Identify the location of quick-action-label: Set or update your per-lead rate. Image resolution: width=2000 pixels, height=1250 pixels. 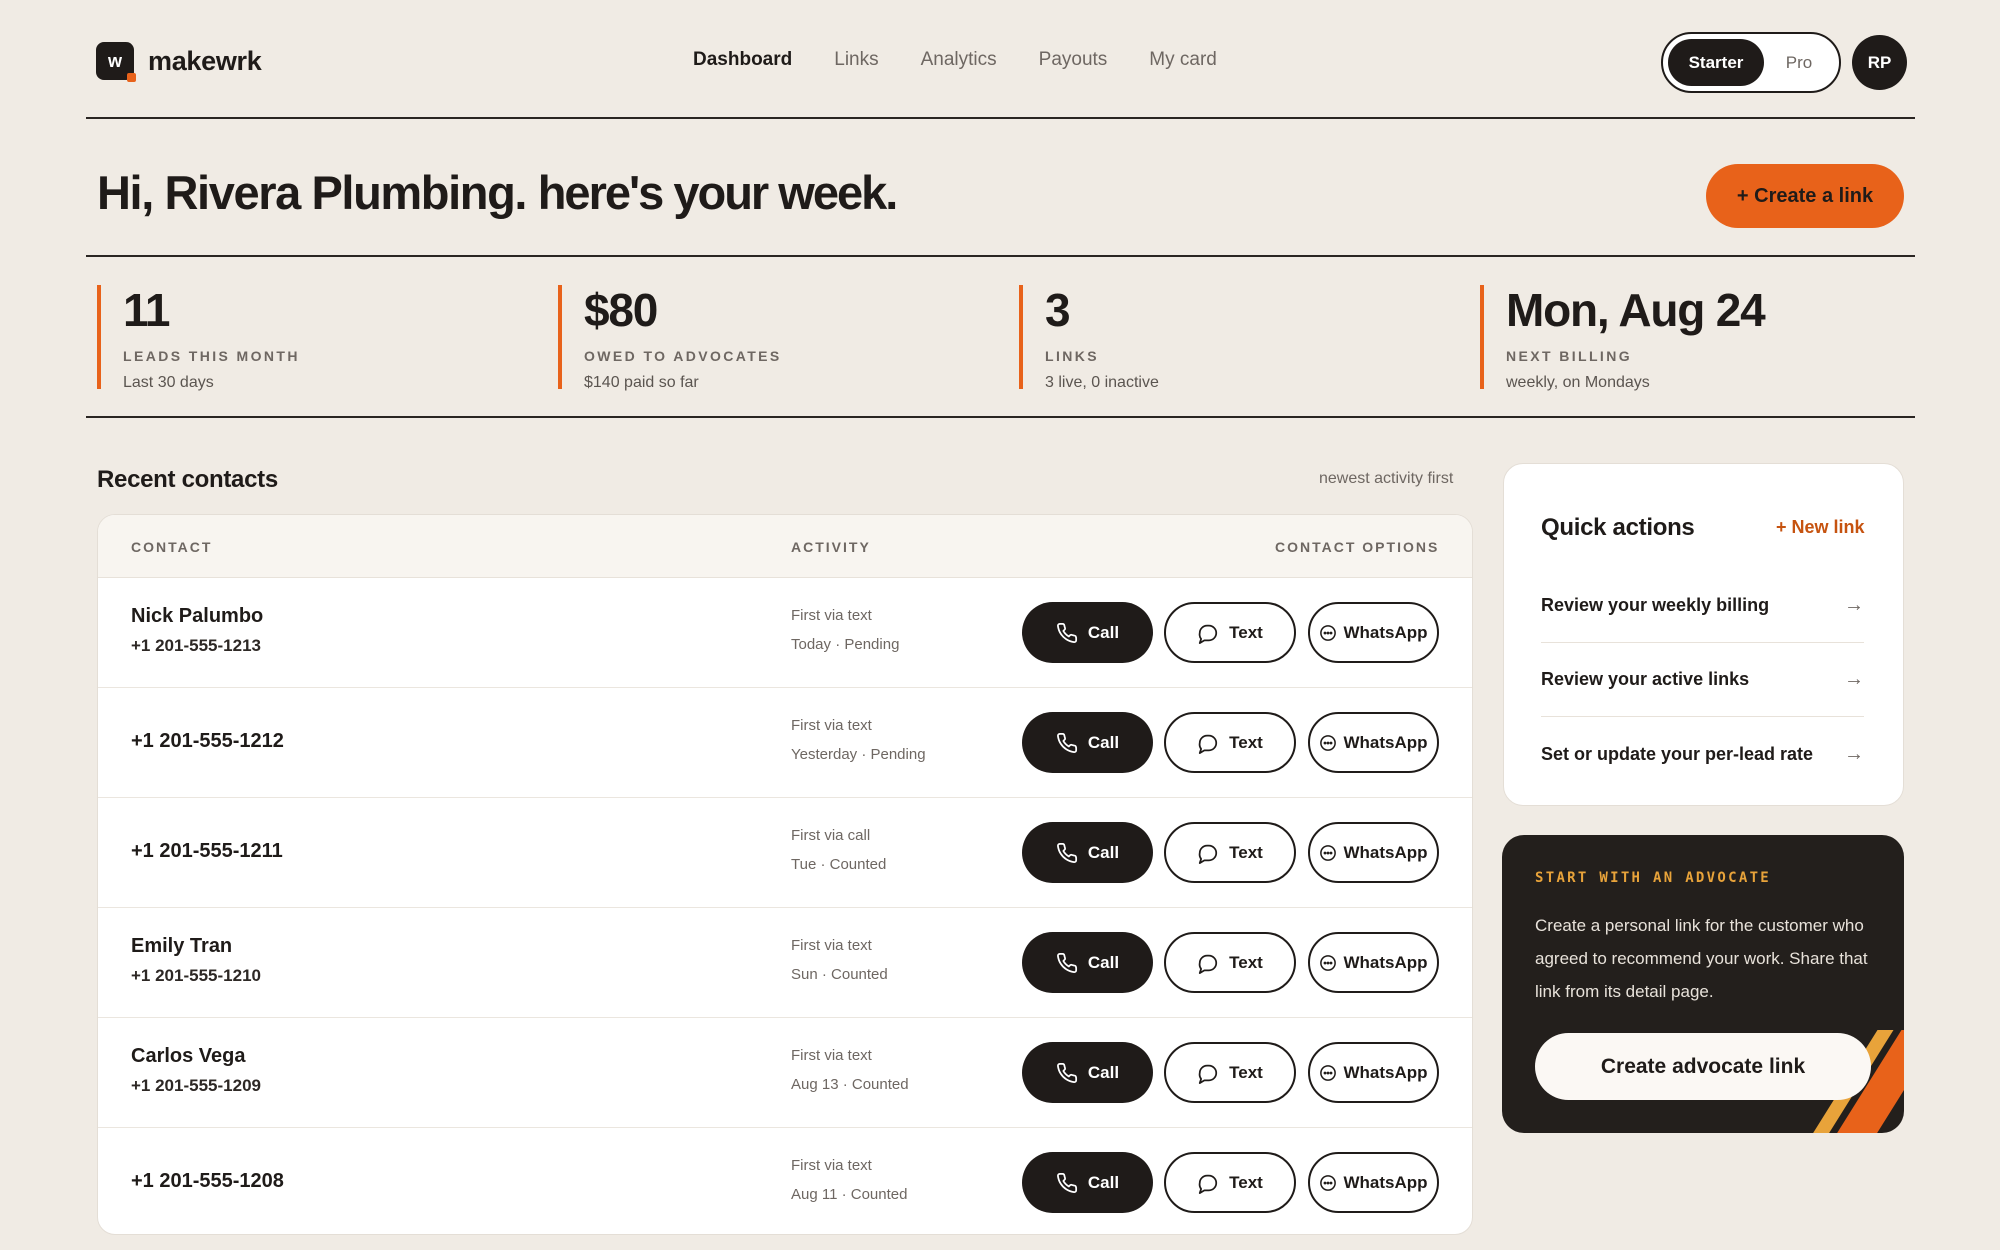
(1677, 753).